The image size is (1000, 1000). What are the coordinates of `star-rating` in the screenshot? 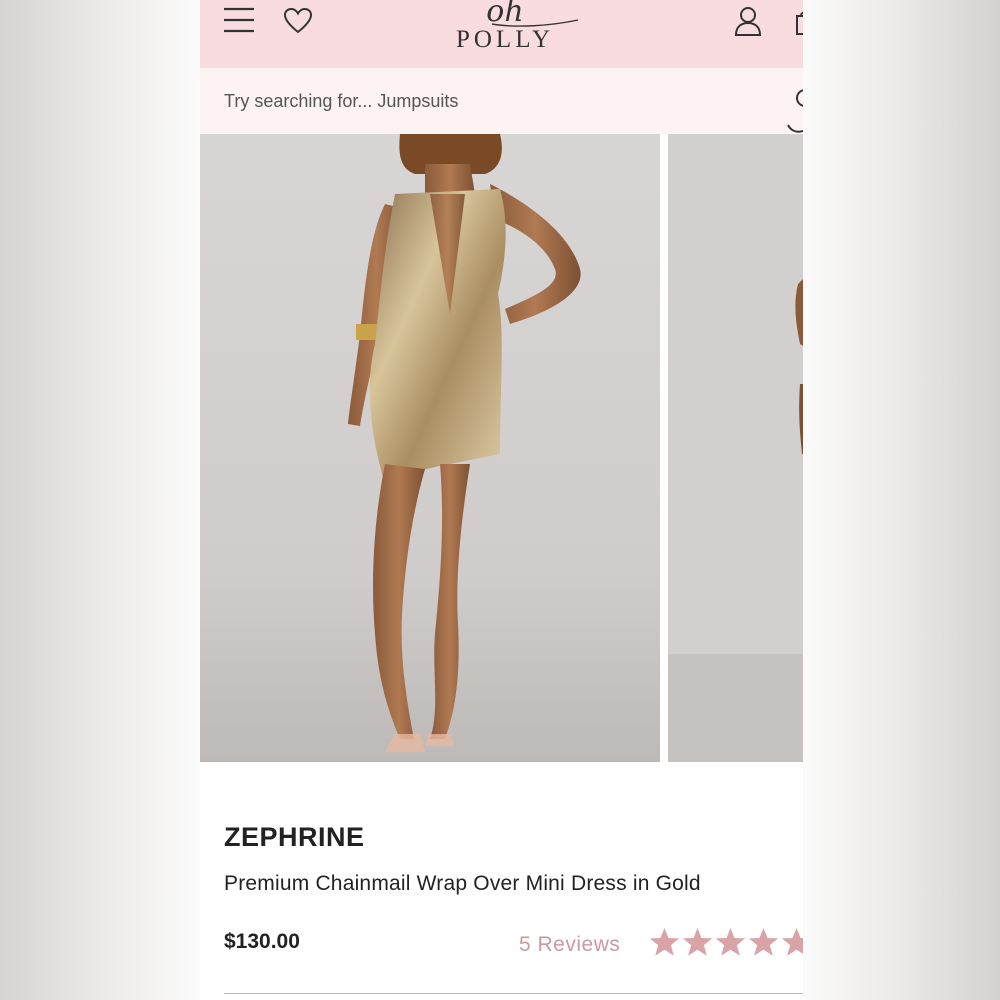 It's located at (725, 944).